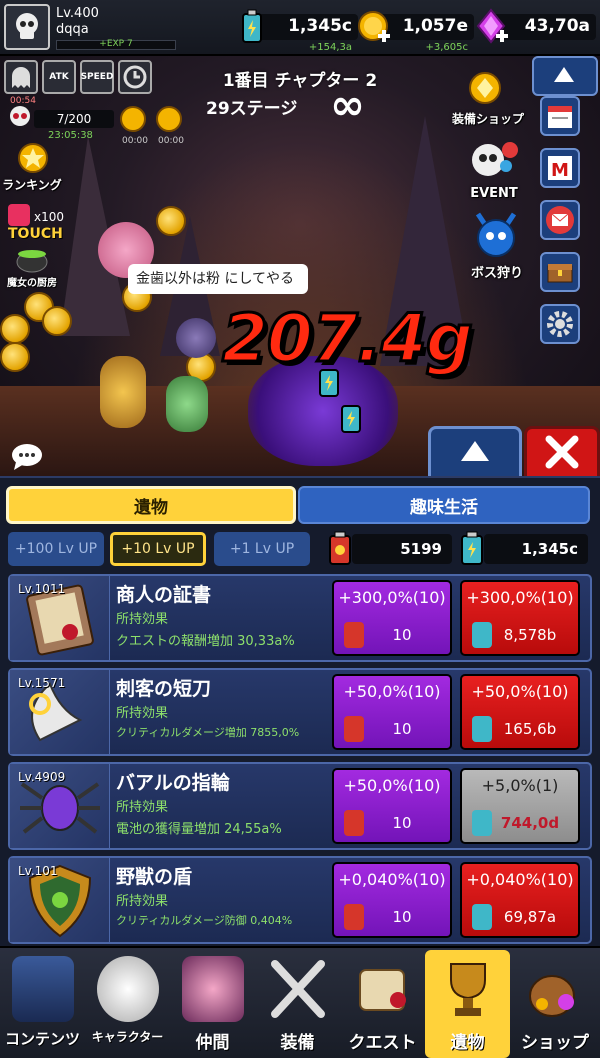 Image resolution: width=600 pixels, height=1058 pixels. Describe the element at coordinates (199, 829) in the screenshot. I see `relic-effect: 電池の獲得量増加 24,55a%` at that location.